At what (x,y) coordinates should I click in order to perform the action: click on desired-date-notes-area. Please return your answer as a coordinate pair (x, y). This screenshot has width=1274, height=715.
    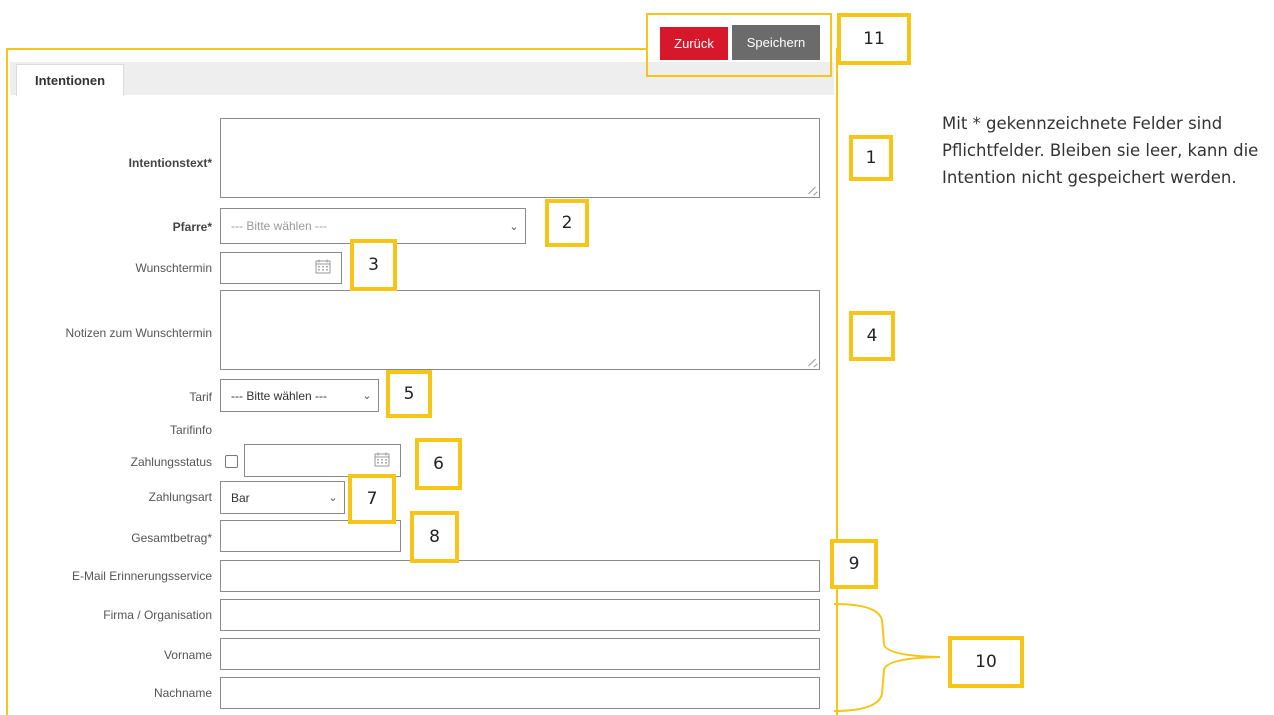
    Looking at the image, I should click on (520, 330).